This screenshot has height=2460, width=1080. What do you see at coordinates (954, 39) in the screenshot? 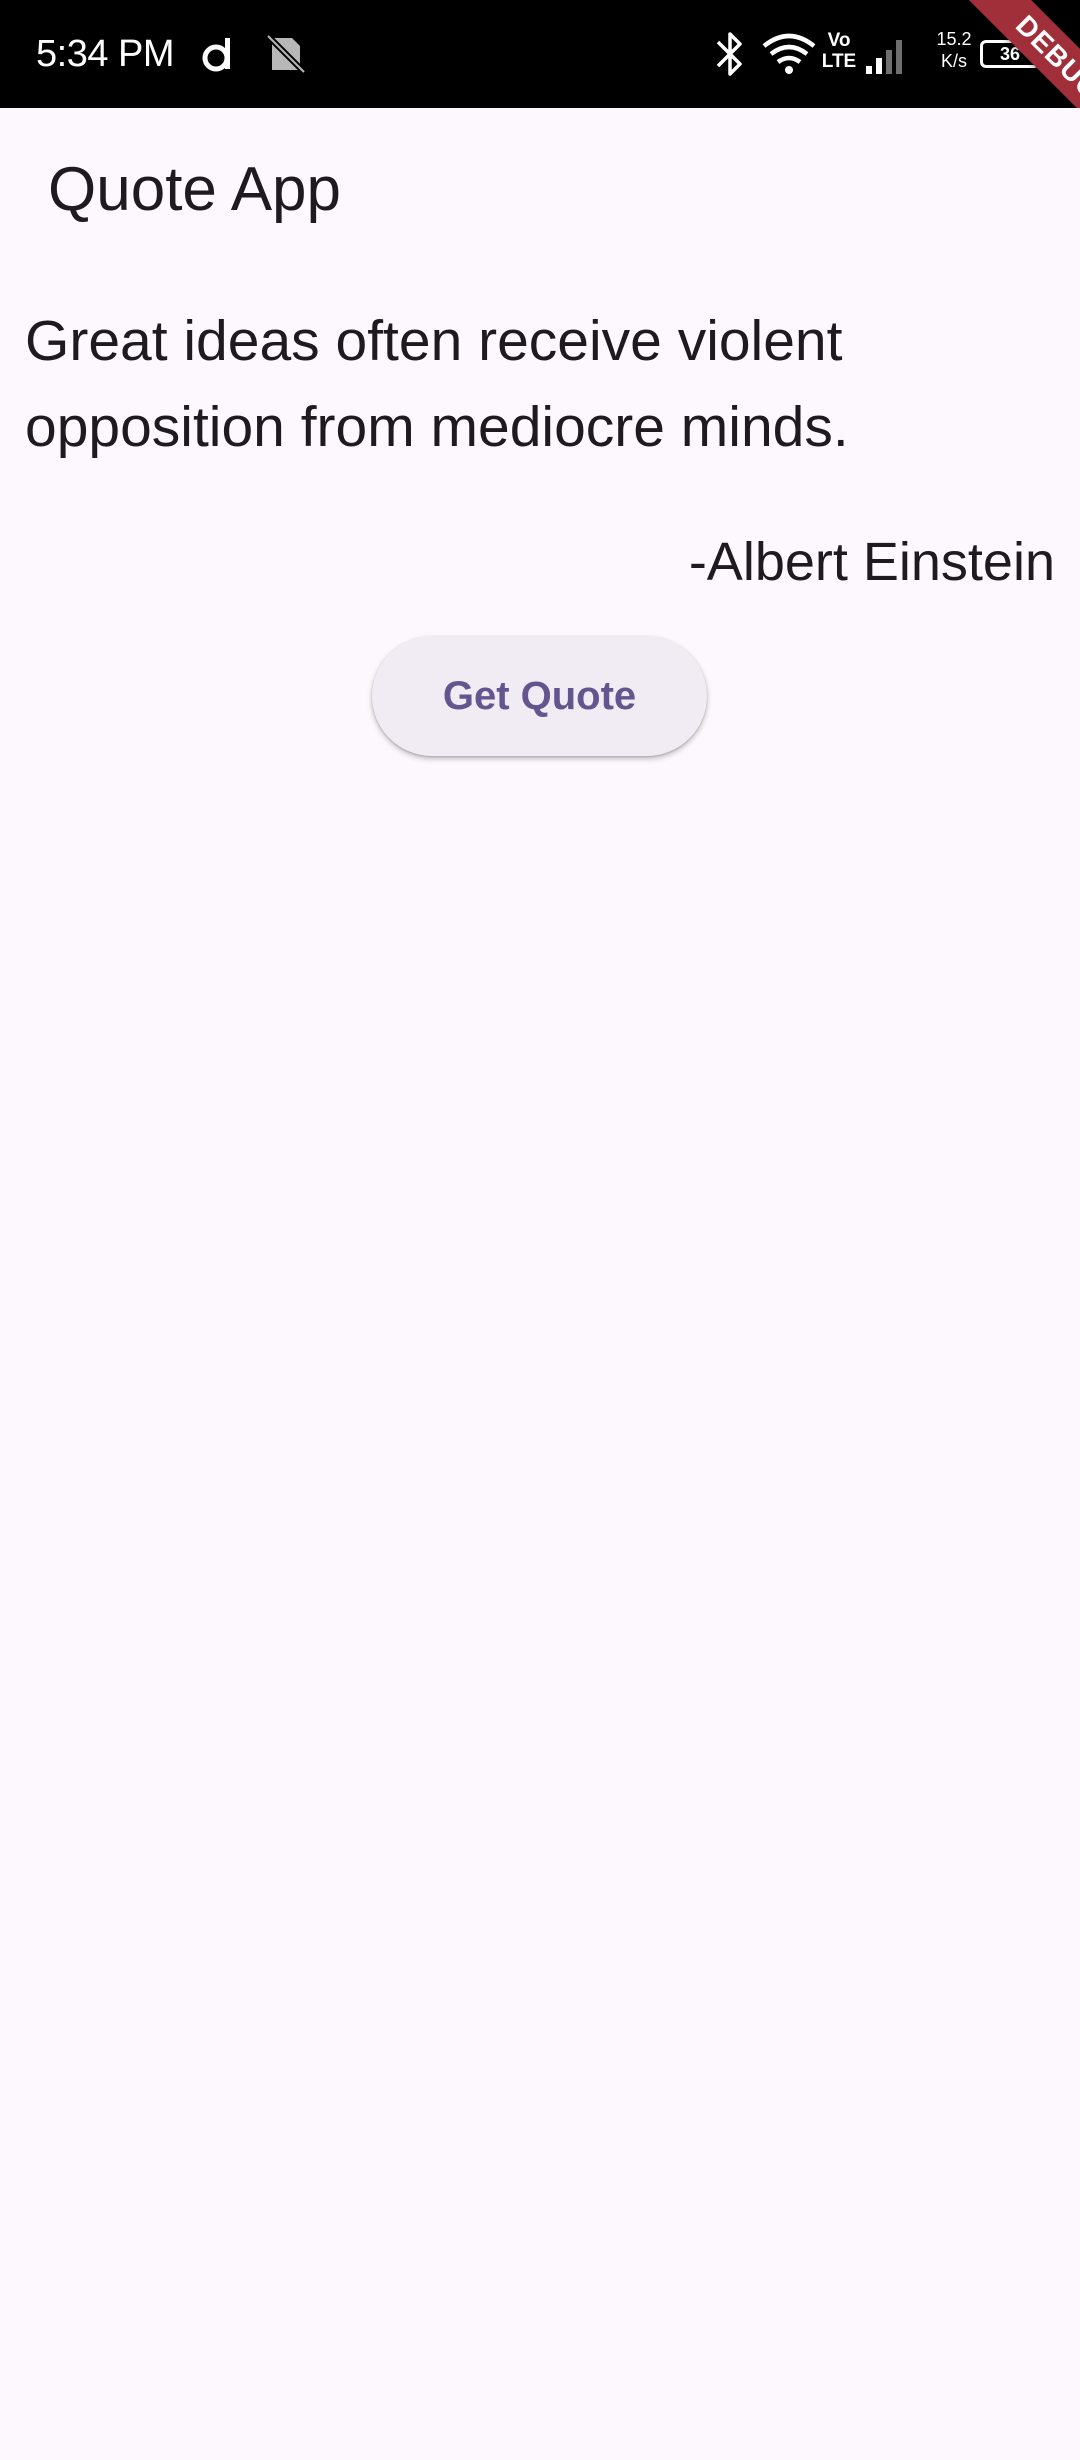
I see `network-speed-value: 15.2` at bounding box center [954, 39].